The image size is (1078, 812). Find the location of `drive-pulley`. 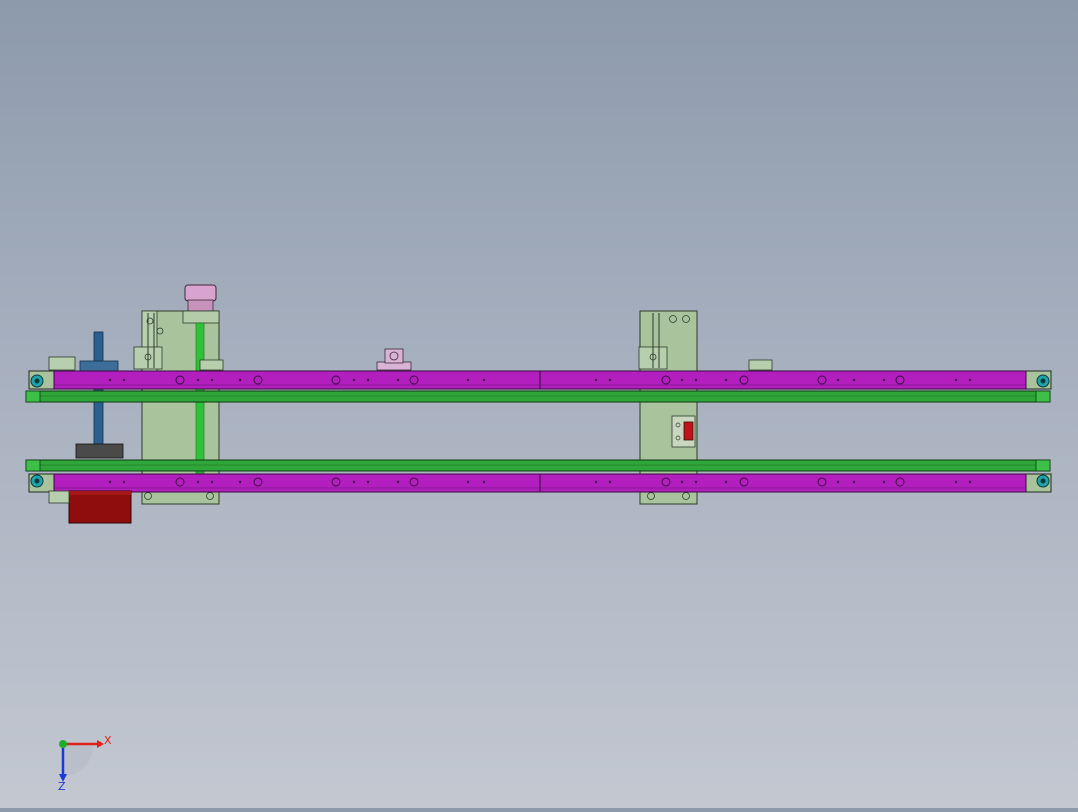

drive-pulley is located at coordinates (201, 304).